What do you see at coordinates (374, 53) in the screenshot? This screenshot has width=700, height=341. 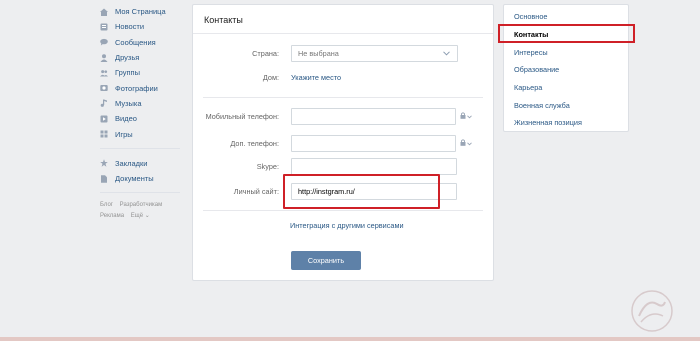 I see `country-select: Не выбрана` at bounding box center [374, 53].